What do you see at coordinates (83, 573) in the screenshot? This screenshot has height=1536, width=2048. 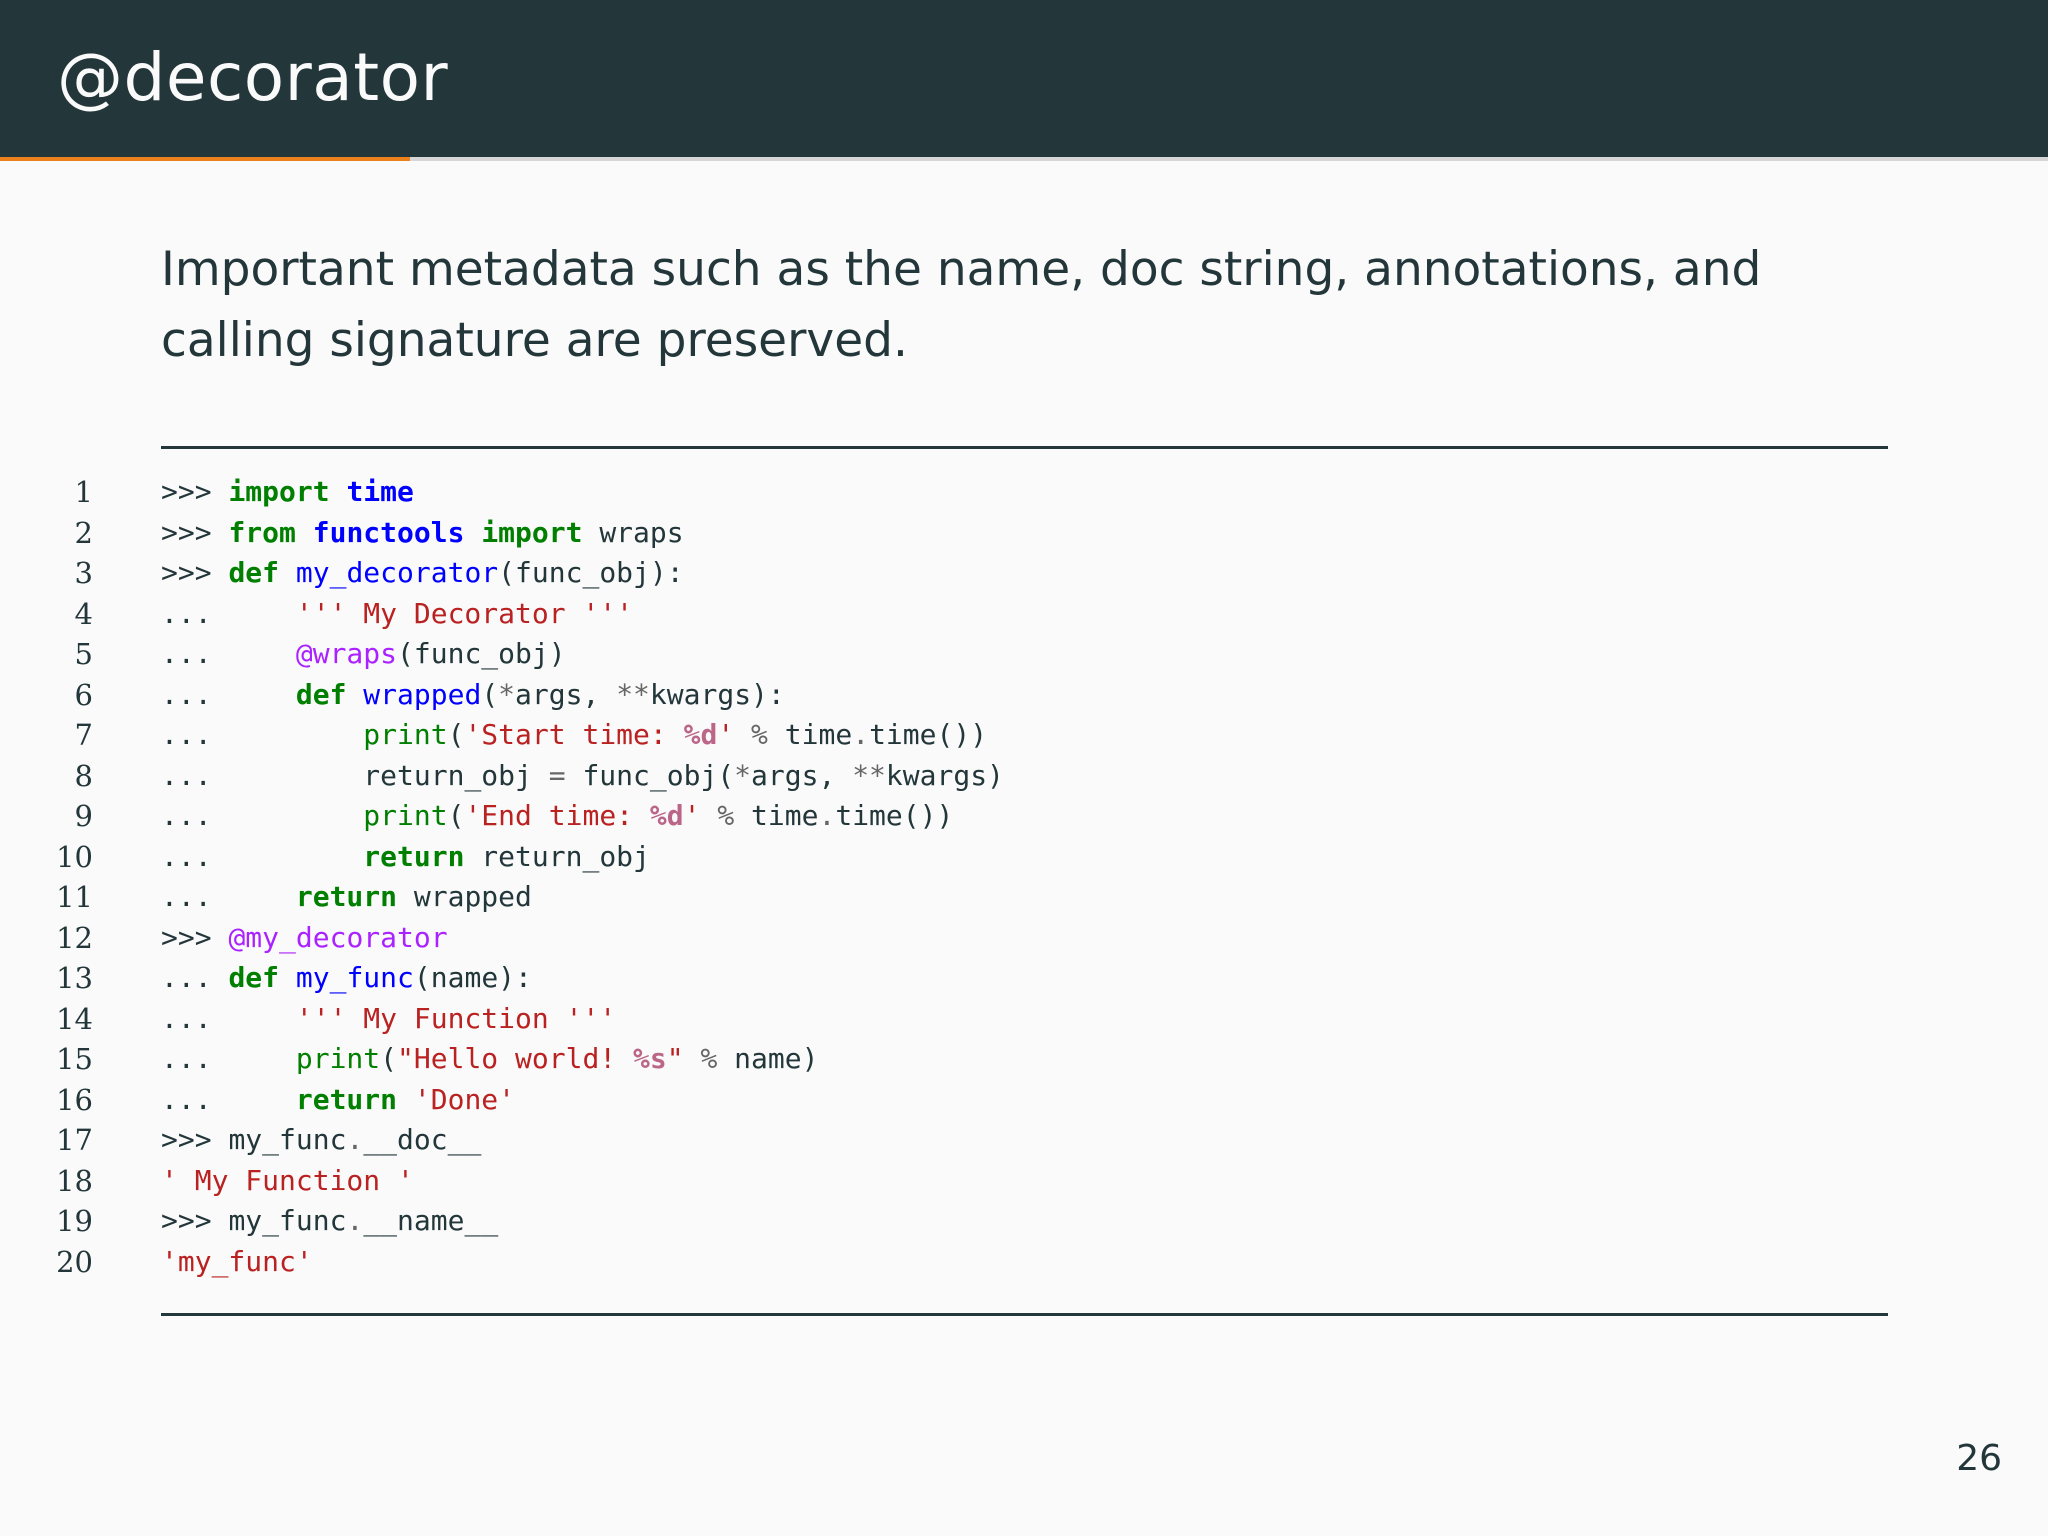 I see `line-number: 3` at bounding box center [83, 573].